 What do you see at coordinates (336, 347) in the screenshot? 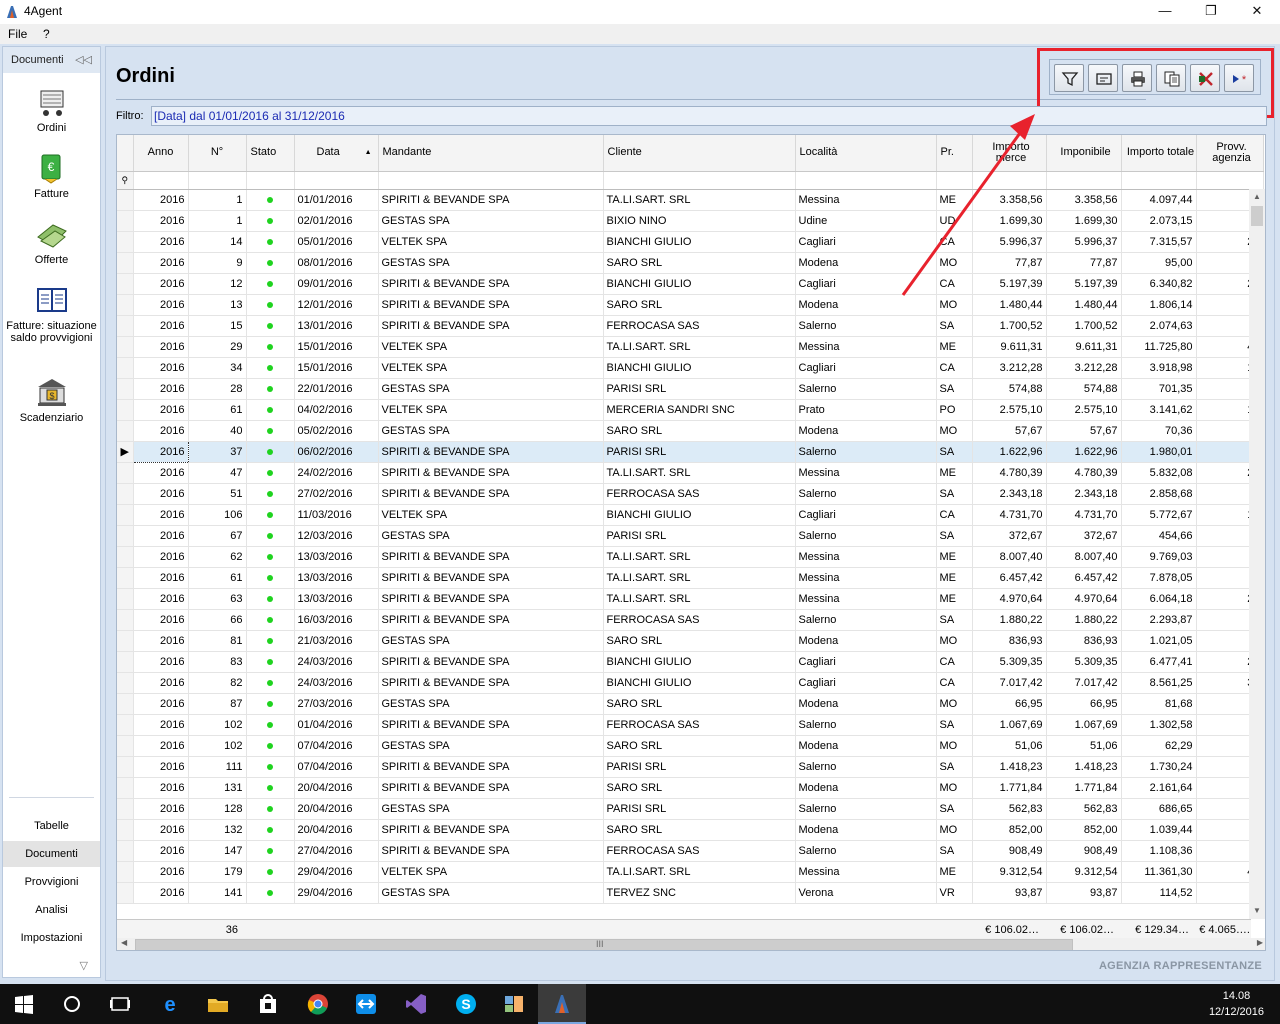
I see `cell-data: 15/01/2016` at bounding box center [336, 347].